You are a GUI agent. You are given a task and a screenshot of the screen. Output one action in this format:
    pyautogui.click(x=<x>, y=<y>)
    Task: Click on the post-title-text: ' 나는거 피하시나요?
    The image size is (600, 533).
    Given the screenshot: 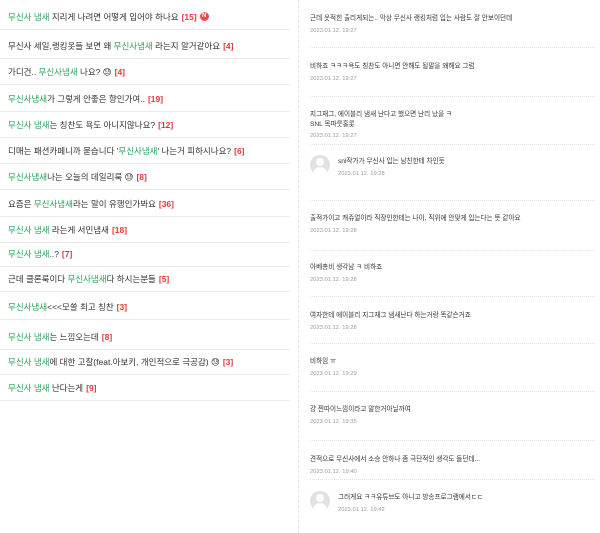 What is the action you would take?
    pyautogui.click(x=194, y=150)
    